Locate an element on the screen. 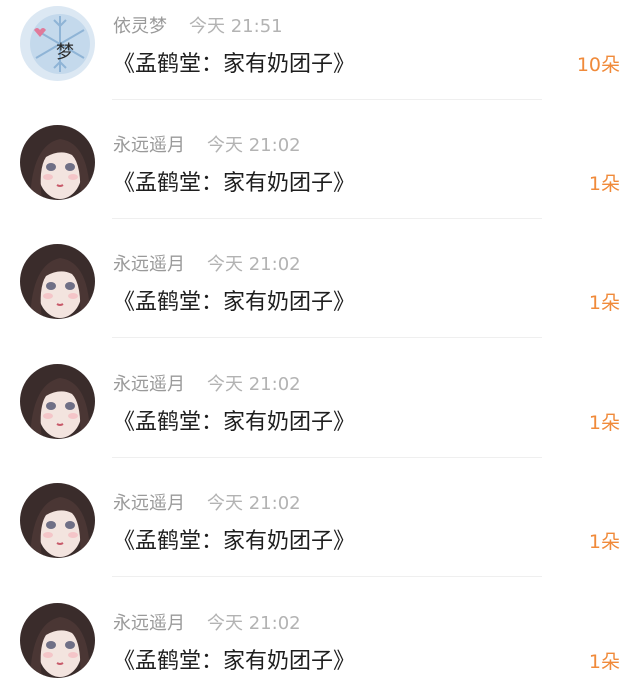 This screenshot has width=640, height=700. comment-meta: 依灵梦 今天 21:51 is located at coordinates (198, 25).